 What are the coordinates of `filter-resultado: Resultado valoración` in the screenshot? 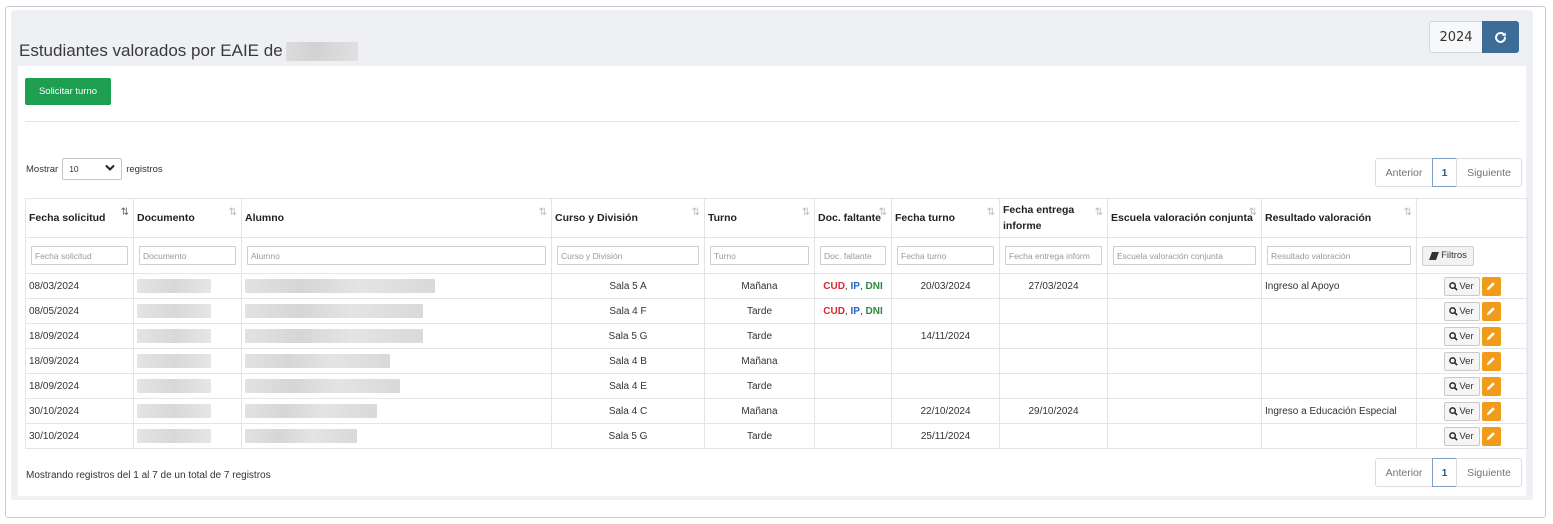 It's located at (1339, 255).